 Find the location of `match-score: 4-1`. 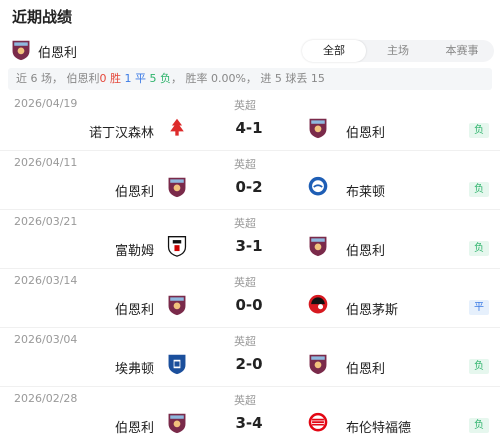

match-score: 4-1 is located at coordinates (249, 128).